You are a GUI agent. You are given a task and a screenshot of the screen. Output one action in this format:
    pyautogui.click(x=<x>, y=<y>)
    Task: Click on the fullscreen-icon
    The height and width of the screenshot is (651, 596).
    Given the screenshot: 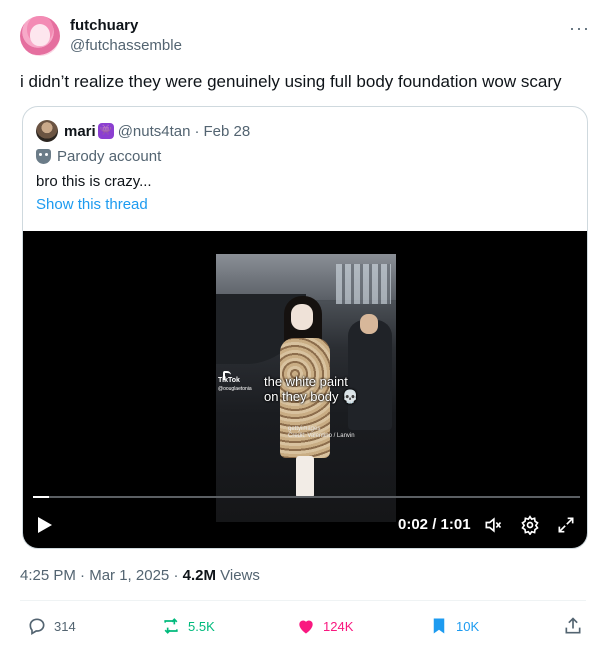 What is the action you would take?
    pyautogui.click(x=566, y=525)
    